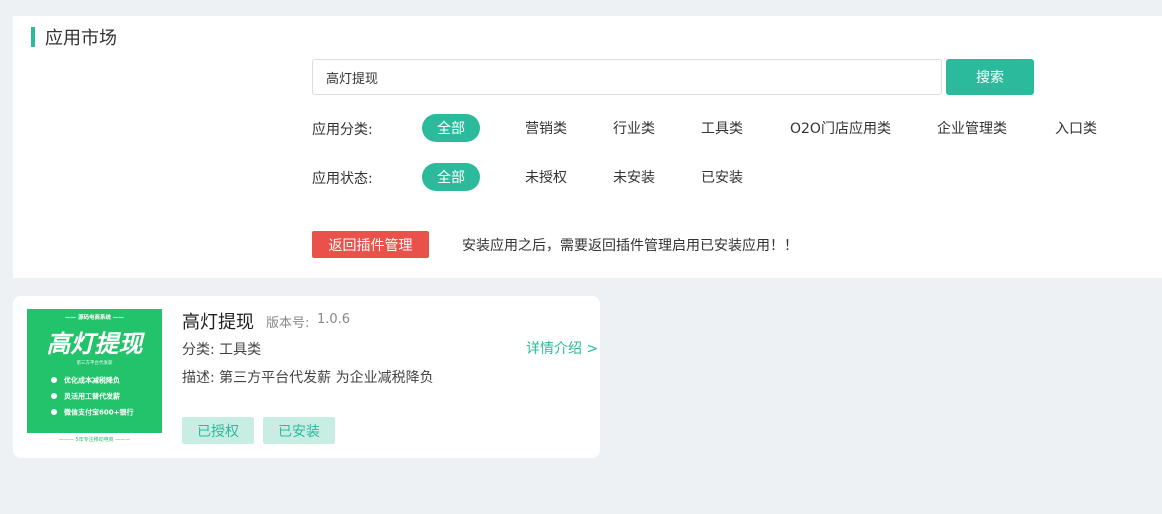 The image size is (1162, 514). I want to click on category-chip-all: 全部, so click(451, 128).